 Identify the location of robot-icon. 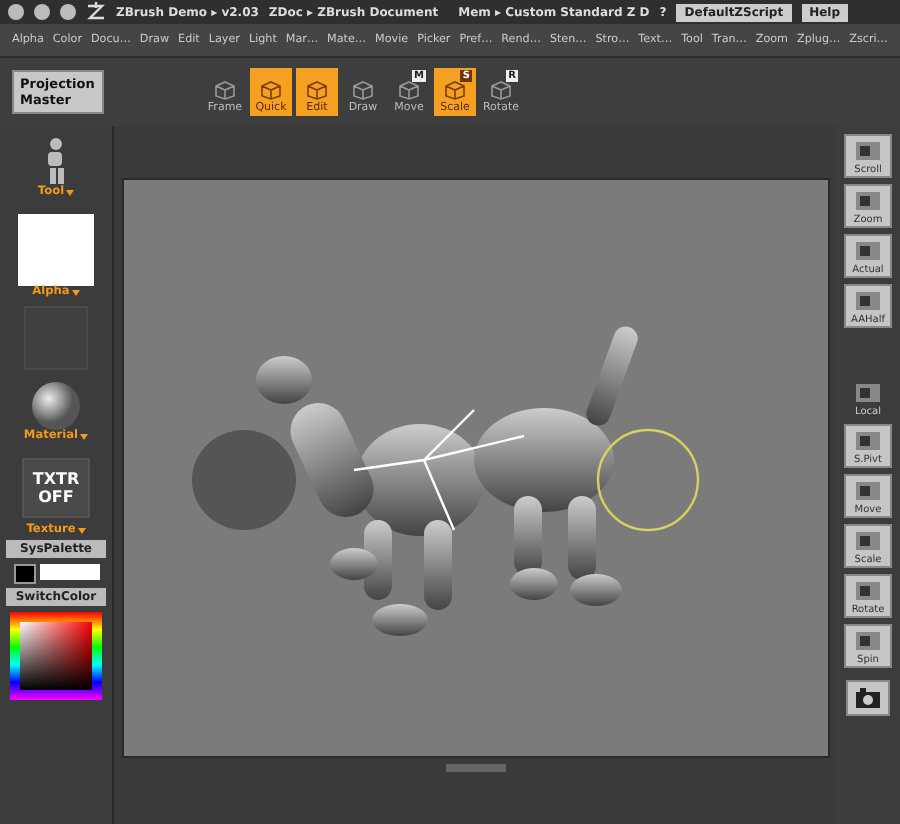
(56, 162).